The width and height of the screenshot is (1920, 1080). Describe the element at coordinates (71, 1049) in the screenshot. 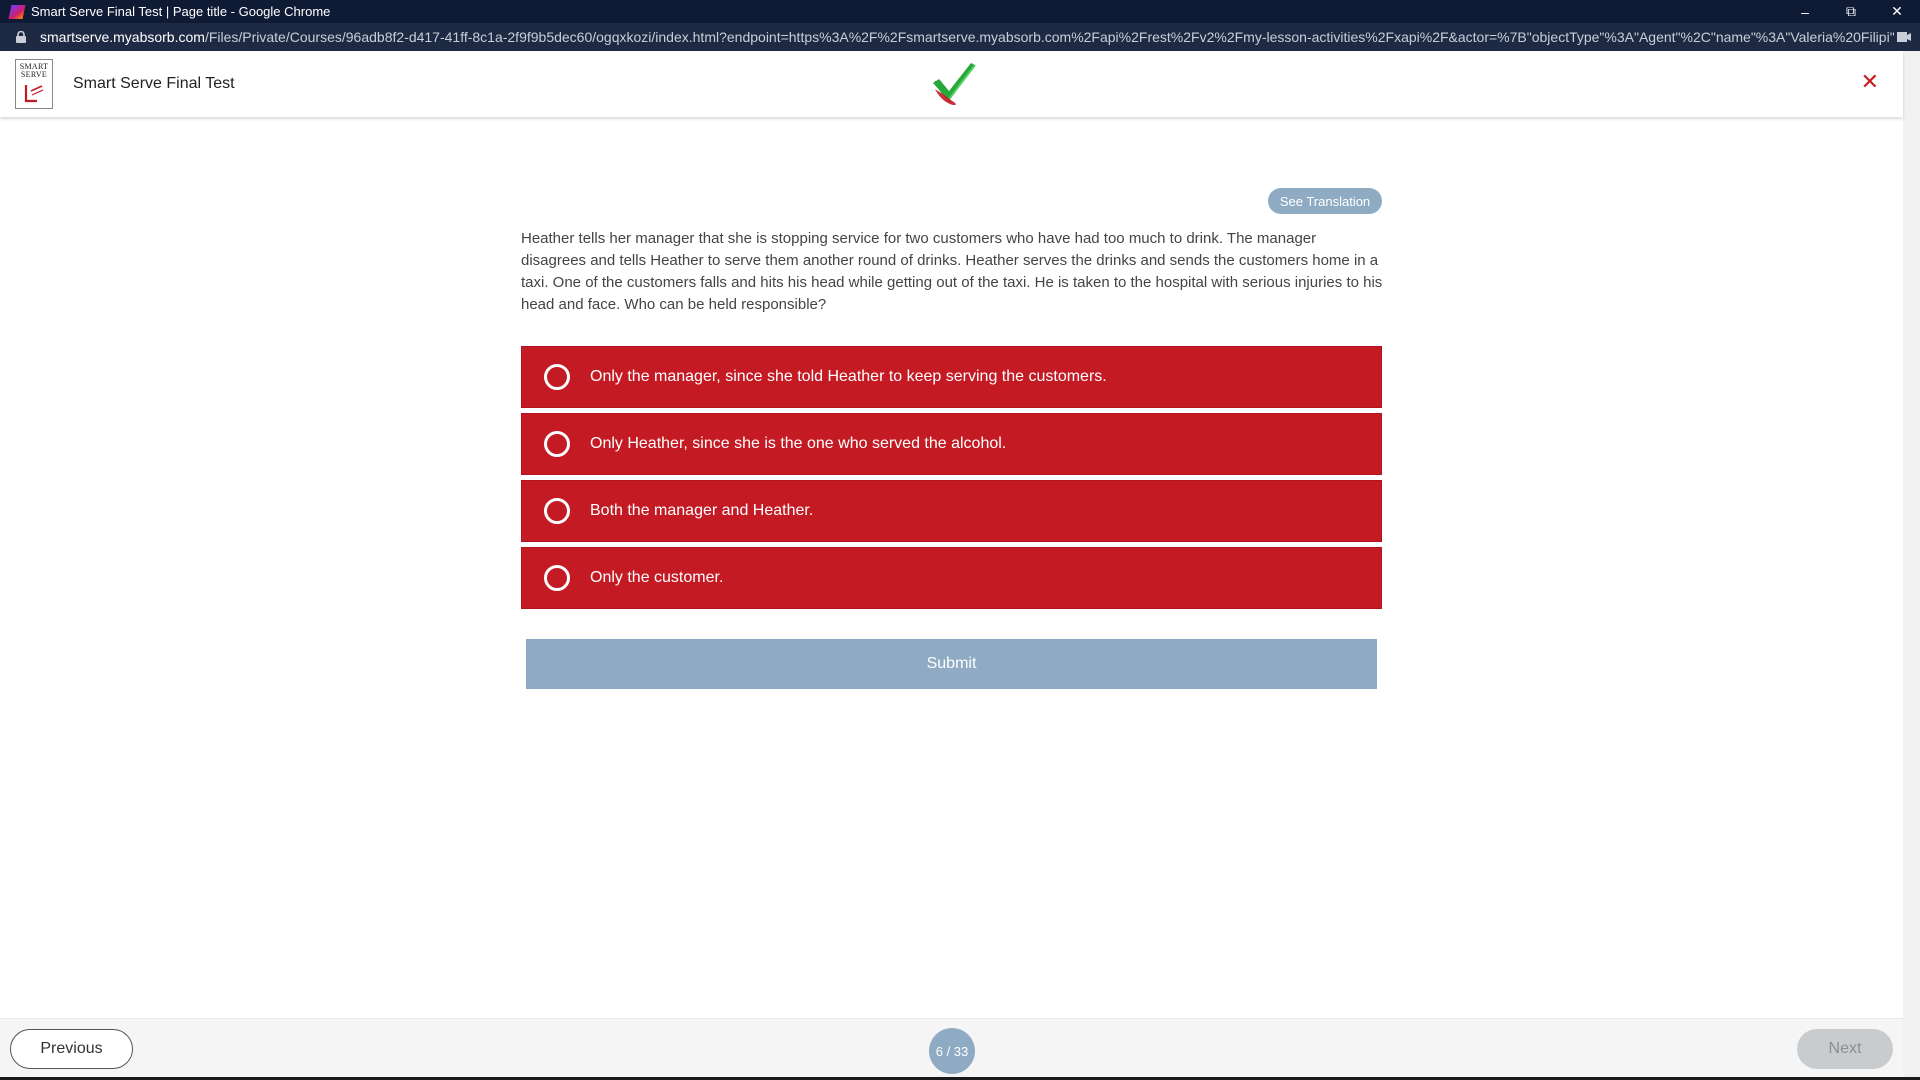

I see `previous-button: Previous` at that location.